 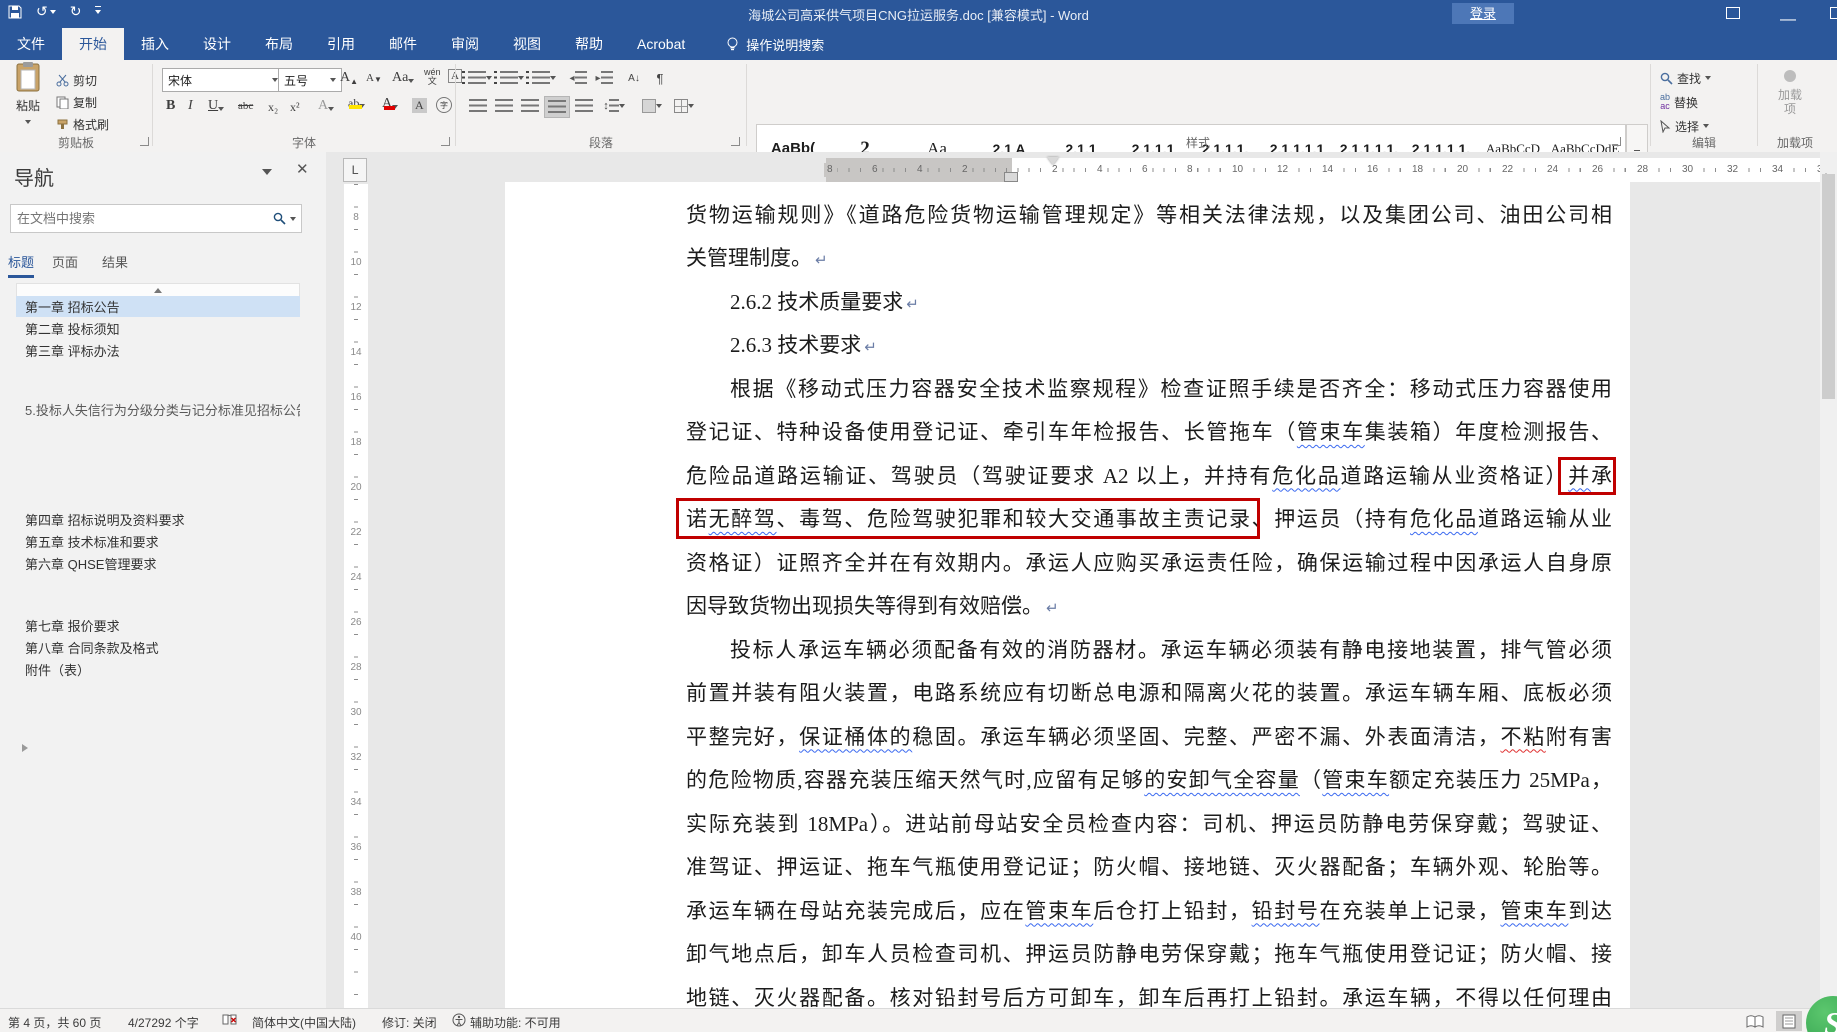 I want to click on nav-item: 第八章 合同条款及格式, so click(x=158, y=647).